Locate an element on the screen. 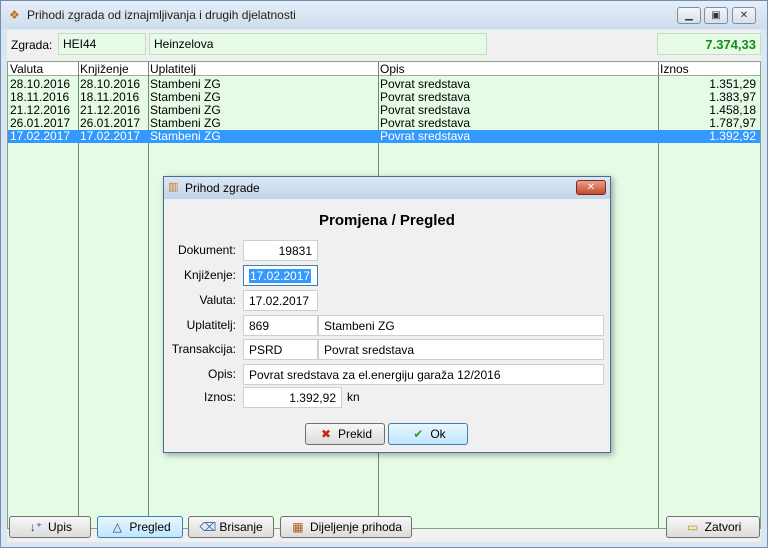  cell-valuta: 21.12.2016 is located at coordinates (40, 110).